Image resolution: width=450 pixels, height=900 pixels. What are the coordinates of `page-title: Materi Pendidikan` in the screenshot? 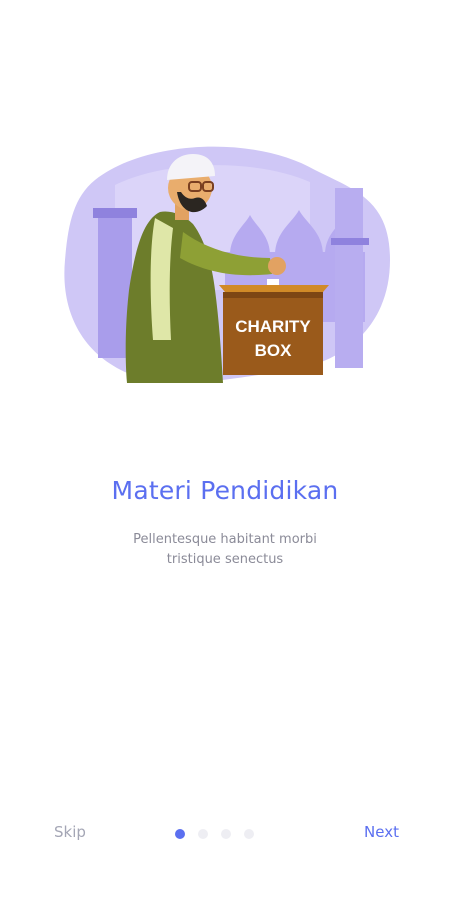 It's located at (225, 490).